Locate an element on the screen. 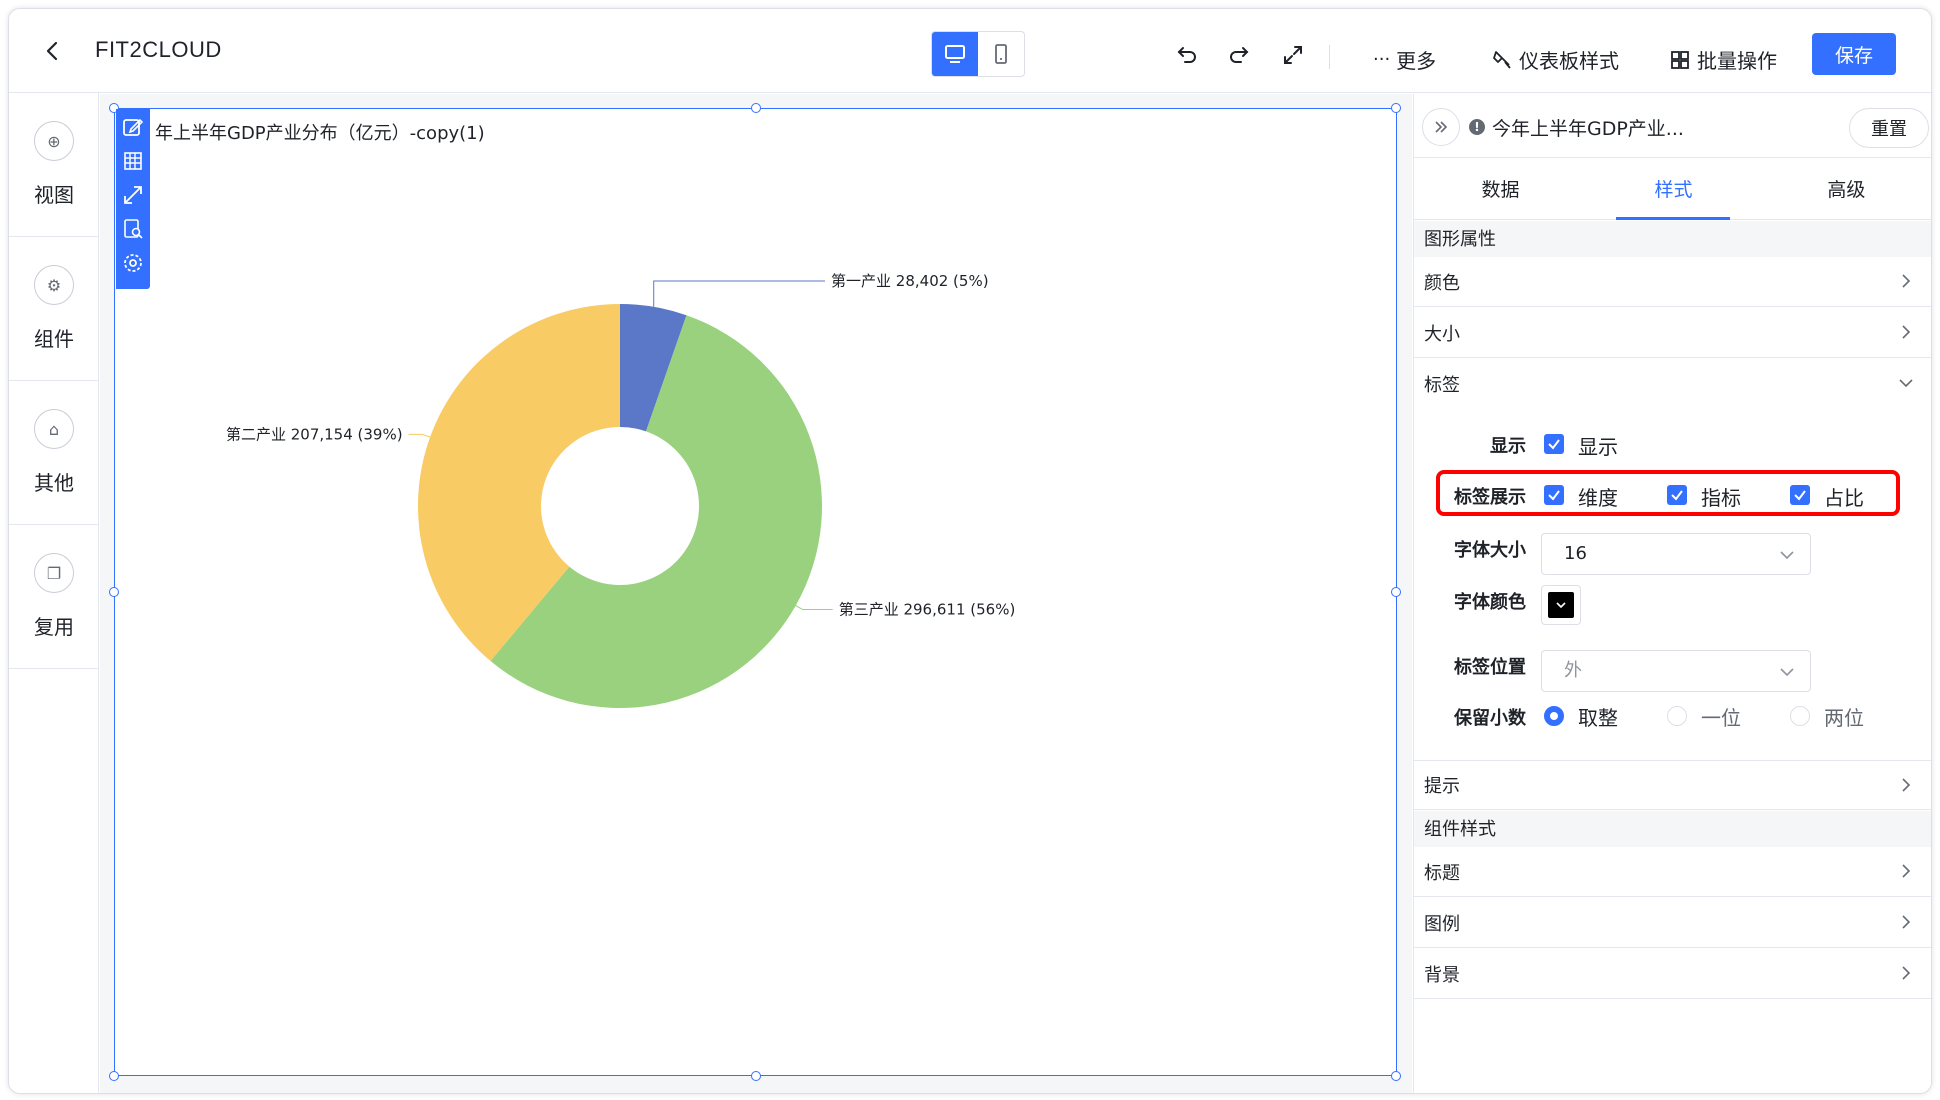 Image resolution: width=1940 pixels, height=1100 pixels. font-color-label: 字体颜色 is located at coordinates (1490, 602).